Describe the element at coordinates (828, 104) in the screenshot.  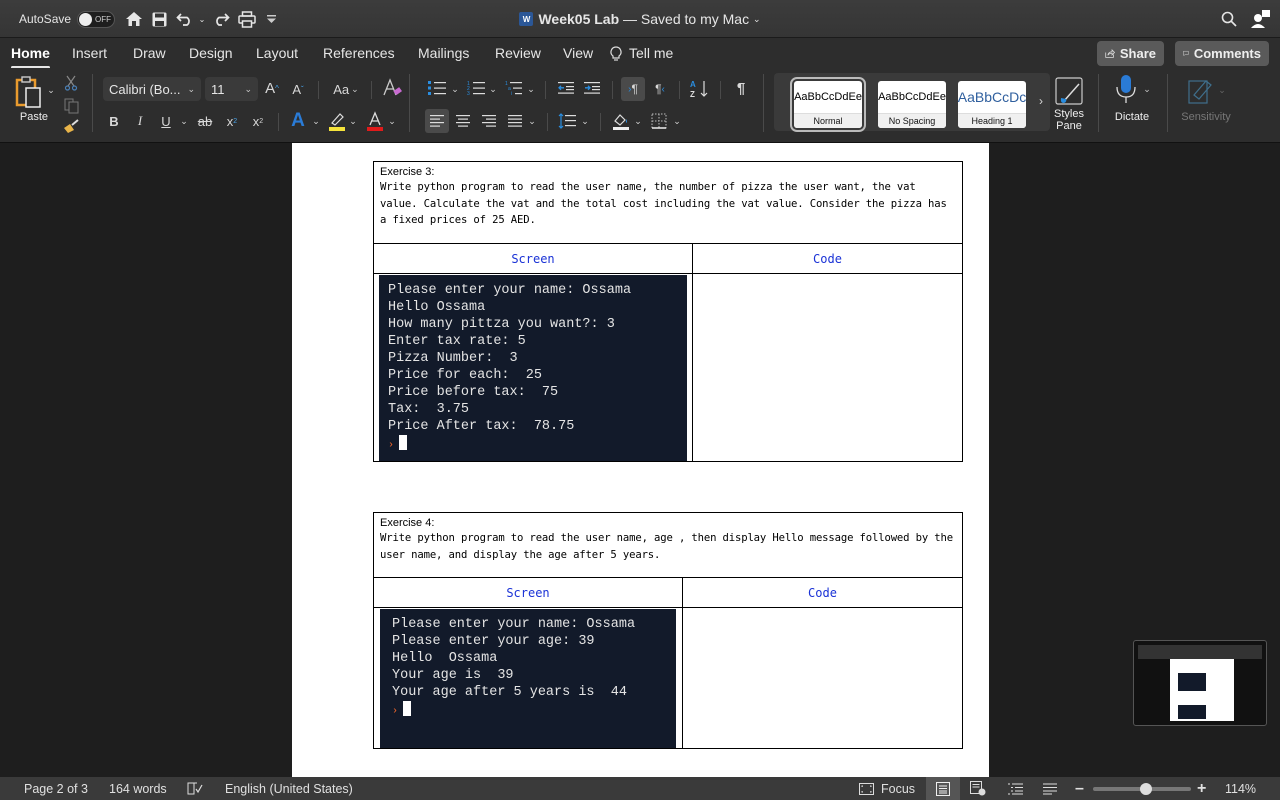
I see `style-normal: AaBbCcDdEe Normal` at that location.